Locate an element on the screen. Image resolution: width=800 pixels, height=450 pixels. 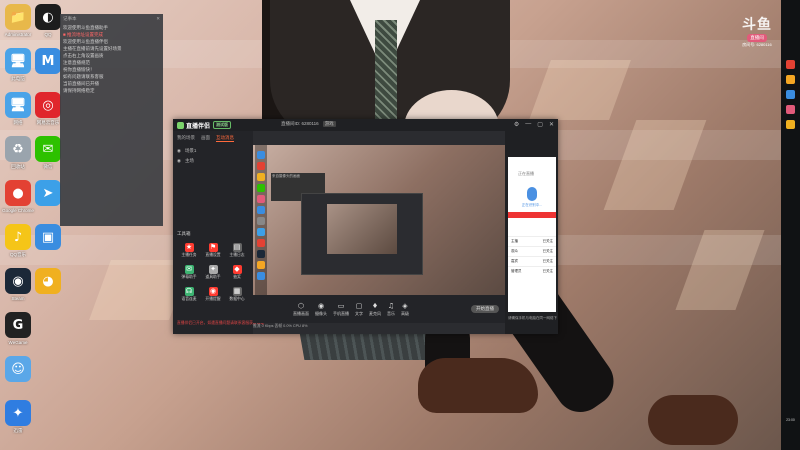
phone-list-row: 观众 已关注 is located at coordinates (532, 251).